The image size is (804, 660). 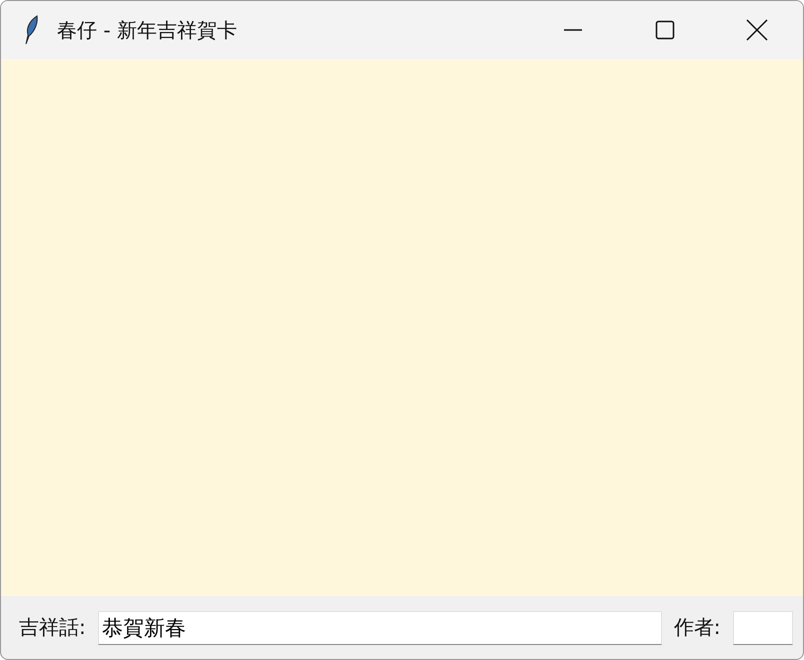 I want to click on window-title: 春仔 - 新年吉祥賀卡, so click(x=147, y=30).